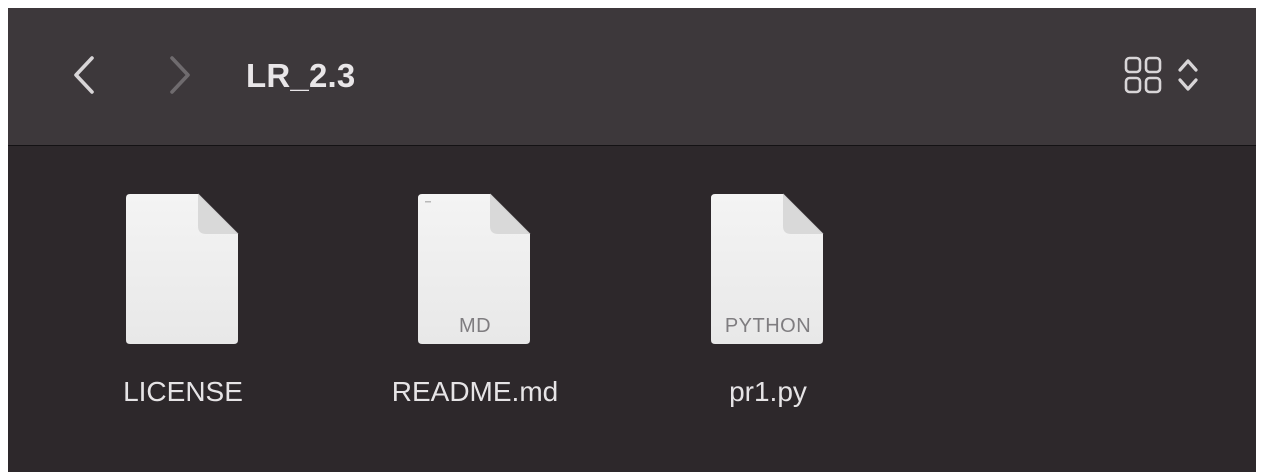  What do you see at coordinates (183, 391) in the screenshot?
I see `file-name: LICENSE` at bounding box center [183, 391].